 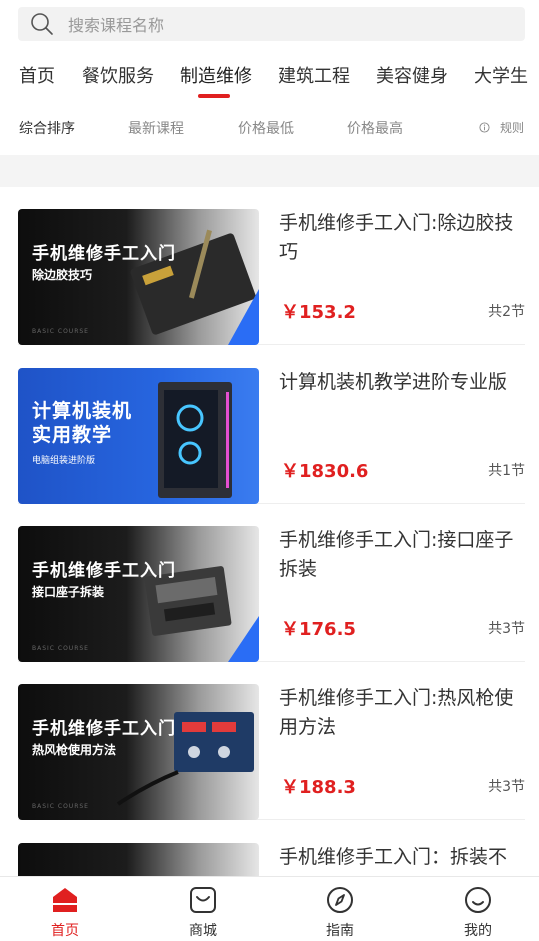 I want to click on course-thumbnail: 手机维修手工入门 热风枪使用方法 BASIC COURSE, so click(x=138, y=752).